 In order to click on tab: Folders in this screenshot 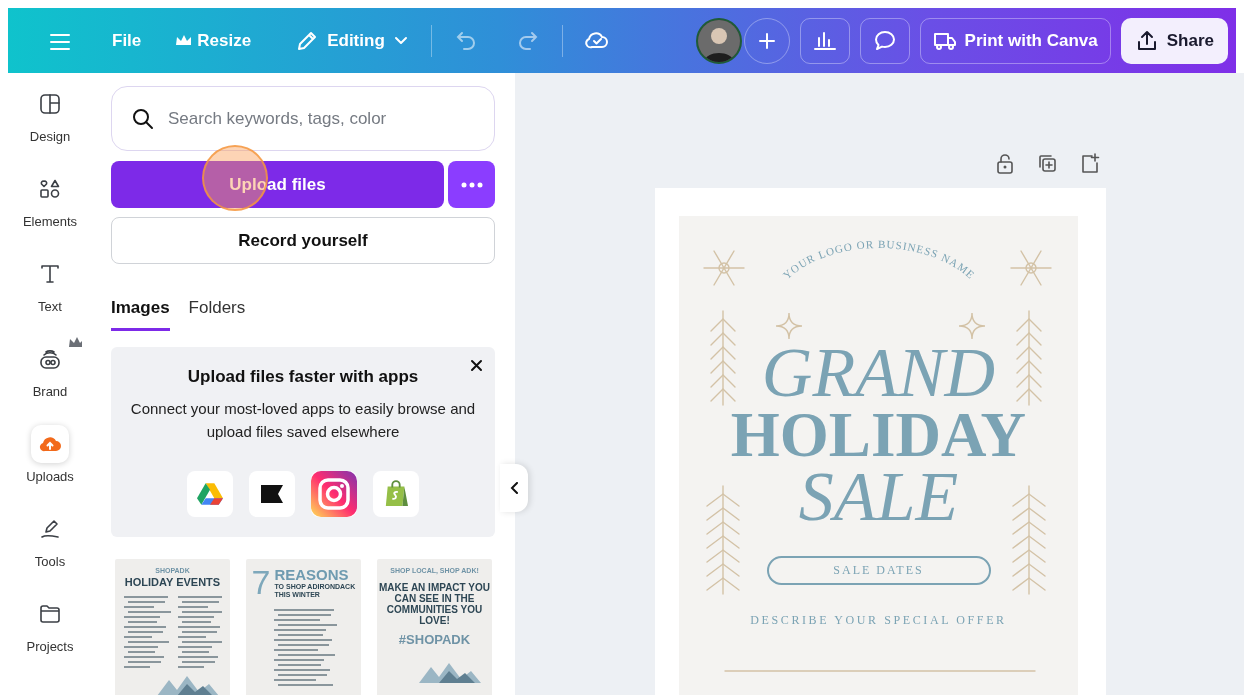, I will do `click(217, 314)`.